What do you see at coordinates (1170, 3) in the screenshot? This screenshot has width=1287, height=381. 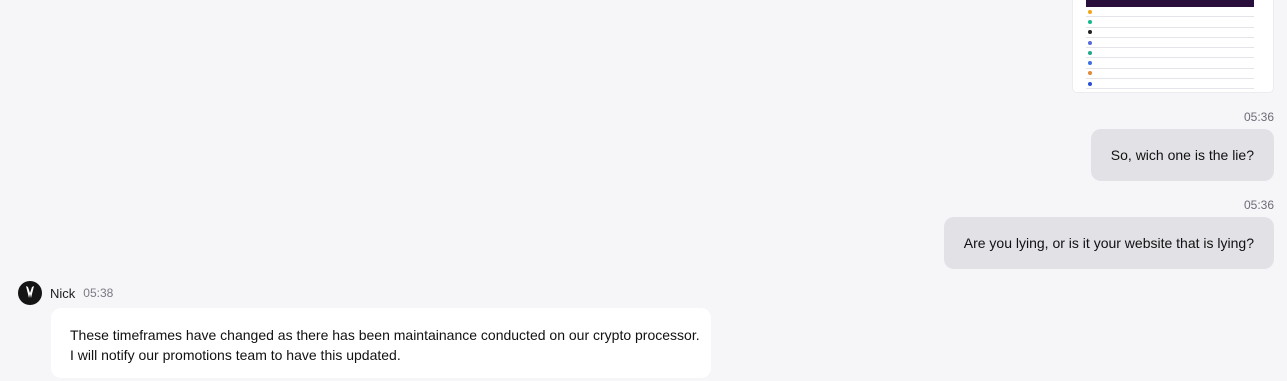 I see `thumbnail-table-header` at bounding box center [1170, 3].